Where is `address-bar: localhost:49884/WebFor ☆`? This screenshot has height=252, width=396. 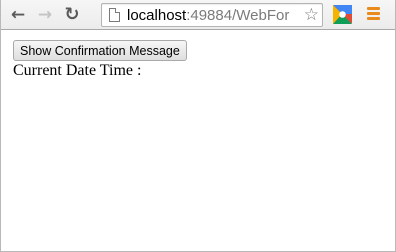 address-bar: localhost:49884/WebFor ☆ is located at coordinates (212, 15).